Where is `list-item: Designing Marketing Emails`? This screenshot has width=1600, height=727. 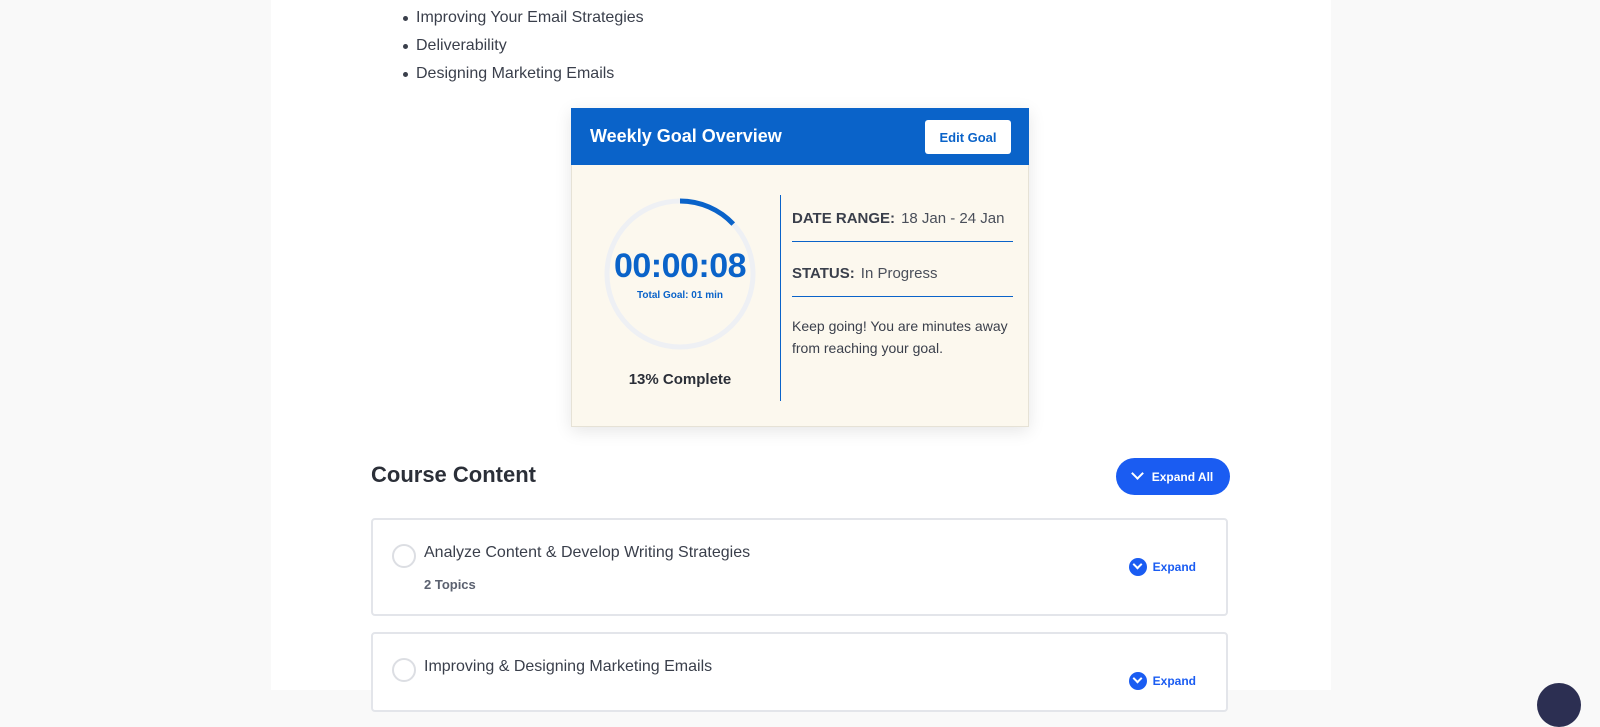
list-item: Designing Marketing Emails is located at coordinates (523, 74).